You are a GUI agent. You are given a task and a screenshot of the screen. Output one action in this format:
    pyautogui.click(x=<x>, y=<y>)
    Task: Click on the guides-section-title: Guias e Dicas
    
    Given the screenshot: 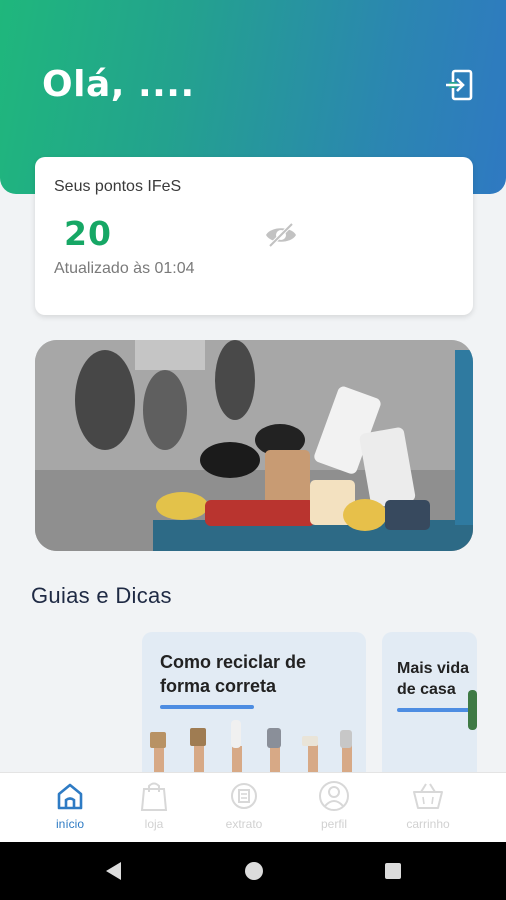 What is the action you would take?
    pyautogui.click(x=101, y=595)
    